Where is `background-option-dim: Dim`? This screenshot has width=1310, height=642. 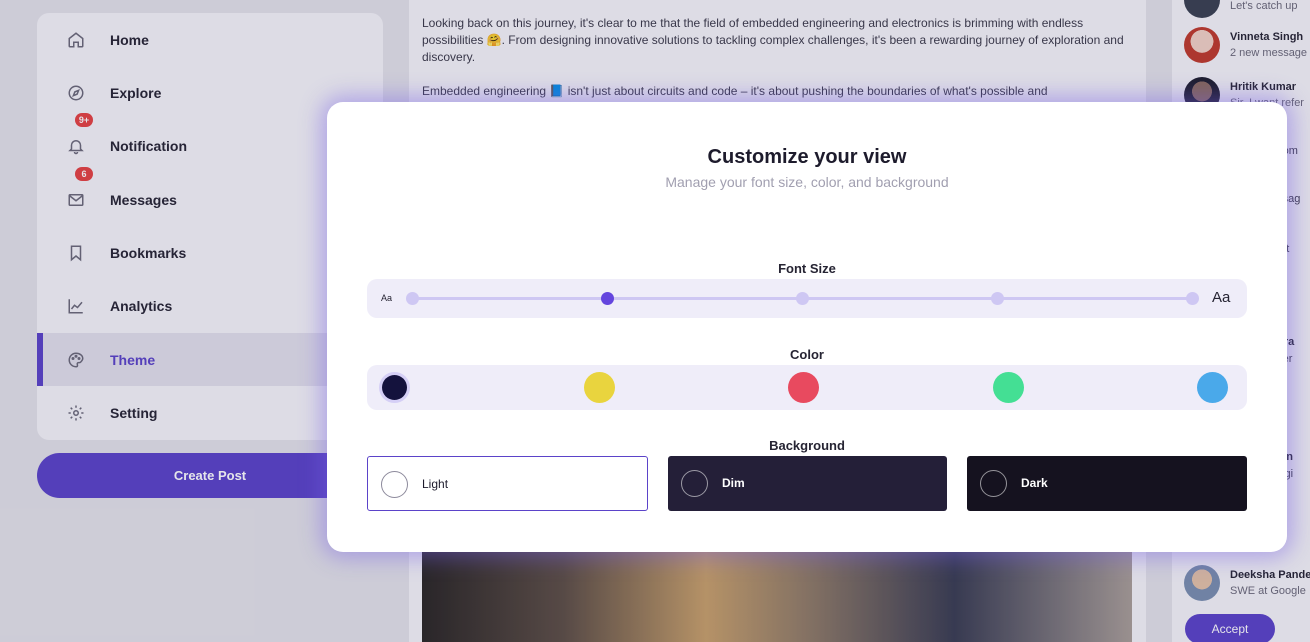 background-option-dim: Dim is located at coordinates (807, 483).